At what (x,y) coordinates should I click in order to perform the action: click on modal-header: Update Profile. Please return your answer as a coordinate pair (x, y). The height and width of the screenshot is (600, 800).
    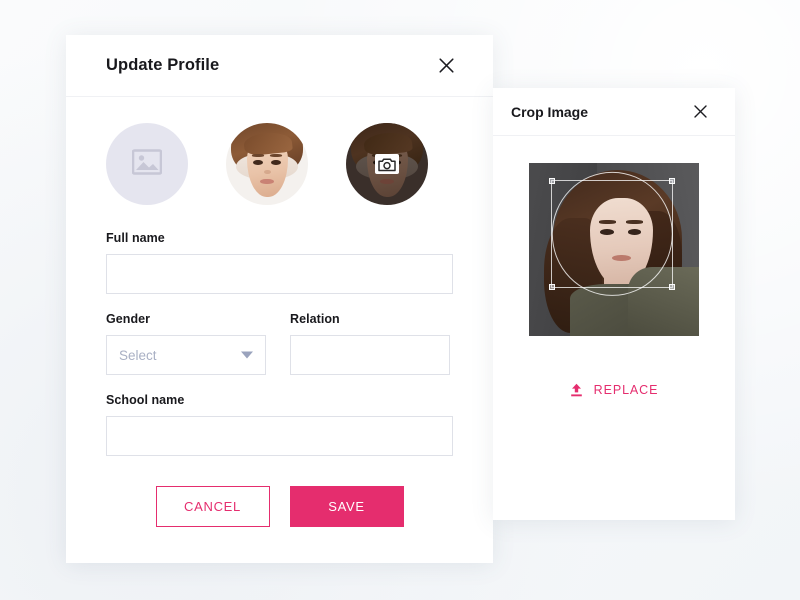
    Looking at the image, I should click on (279, 66).